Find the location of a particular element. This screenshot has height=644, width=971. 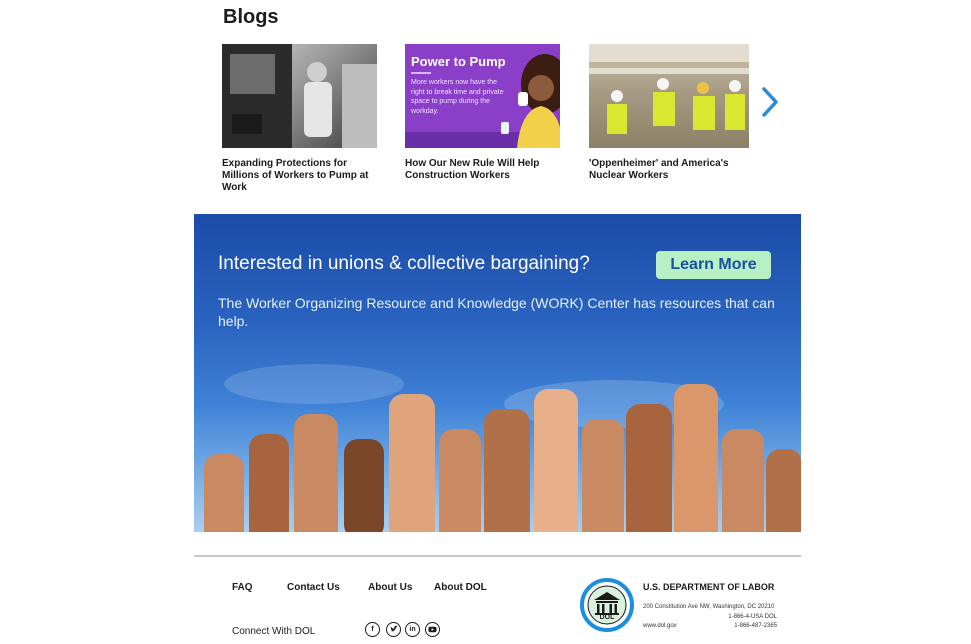

footer-link-about-dol: About DOL is located at coordinates (460, 587).